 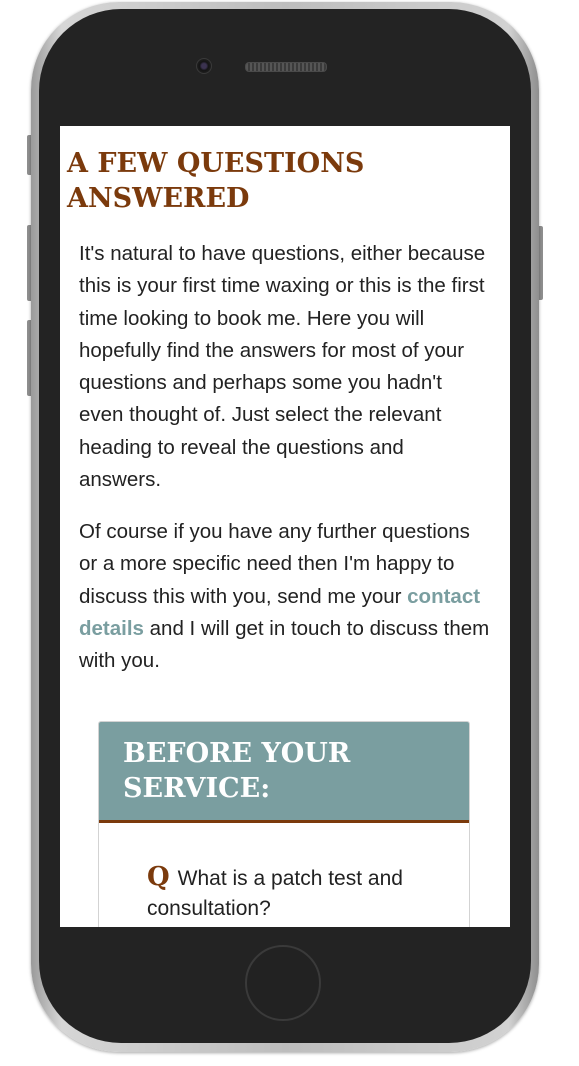 I want to click on accordion-title: BEFORE YOUR SERVICE:, so click(x=237, y=771).